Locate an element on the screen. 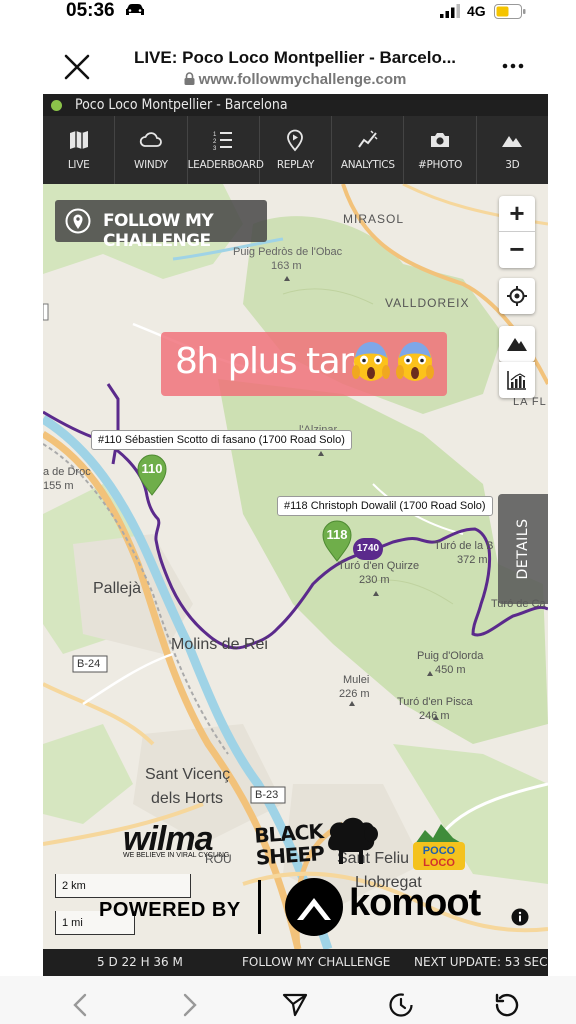 This screenshot has height=1024, width=576. rider-marker-bubble: 1740 is located at coordinates (368, 549).